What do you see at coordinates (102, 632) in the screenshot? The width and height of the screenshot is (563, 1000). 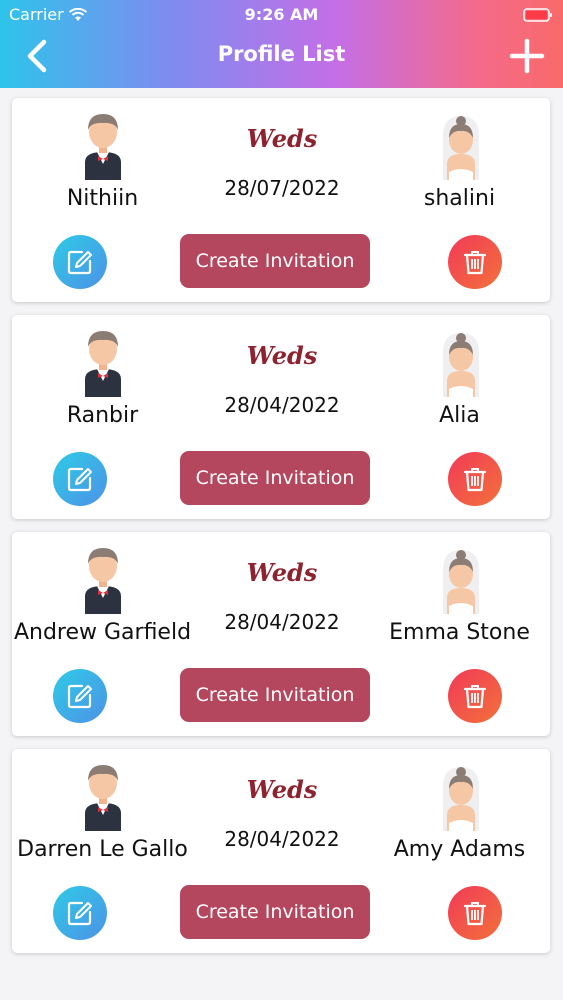 I see `groom-name: Andrew Garfield` at bounding box center [102, 632].